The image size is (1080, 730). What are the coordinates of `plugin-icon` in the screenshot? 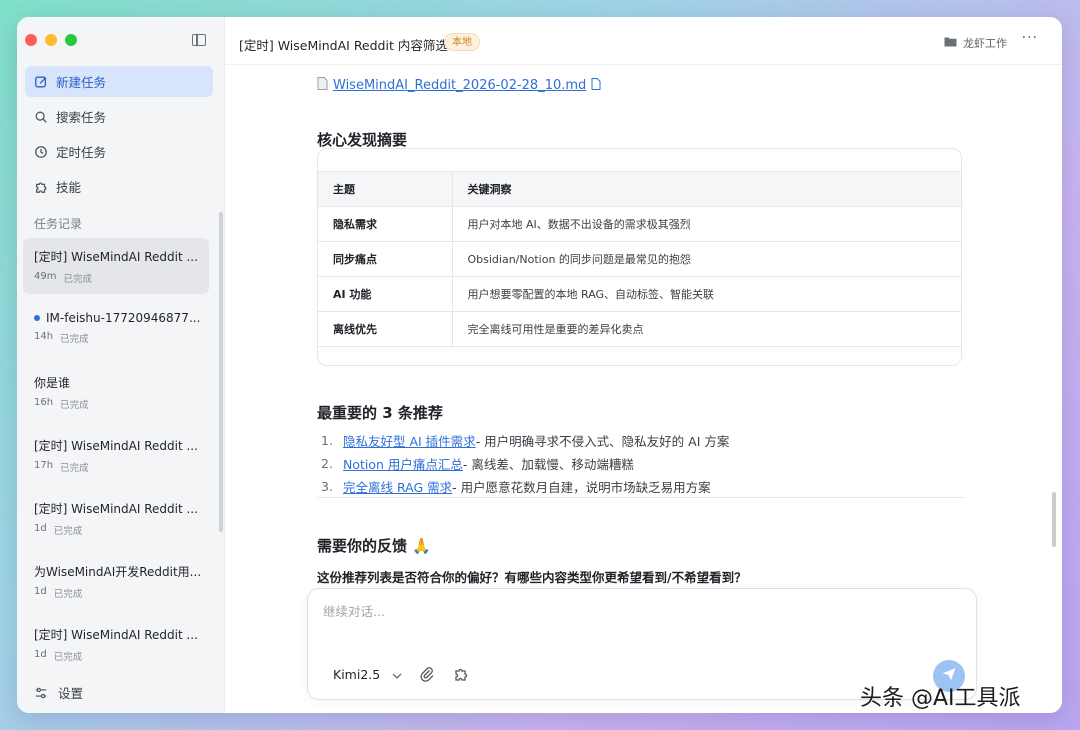 It's located at (461, 674).